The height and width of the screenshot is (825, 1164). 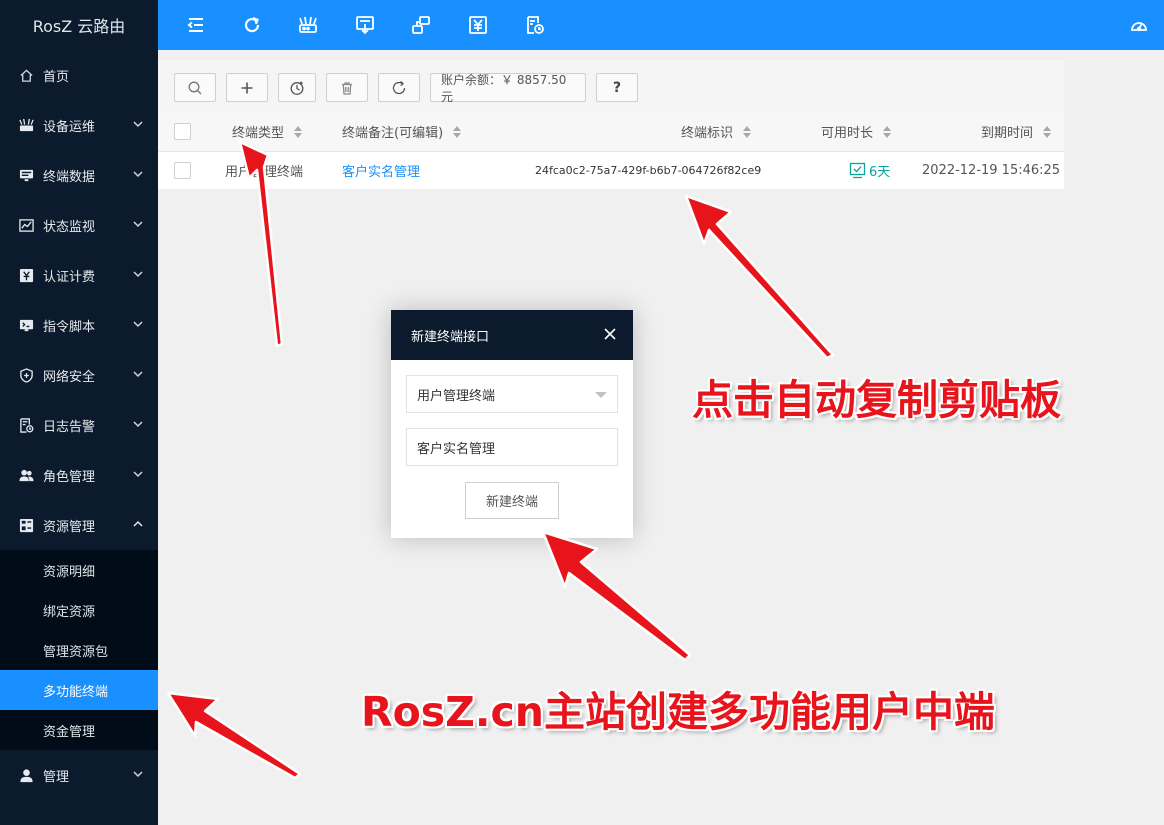 I want to click on reload-button, so click(x=399, y=87).